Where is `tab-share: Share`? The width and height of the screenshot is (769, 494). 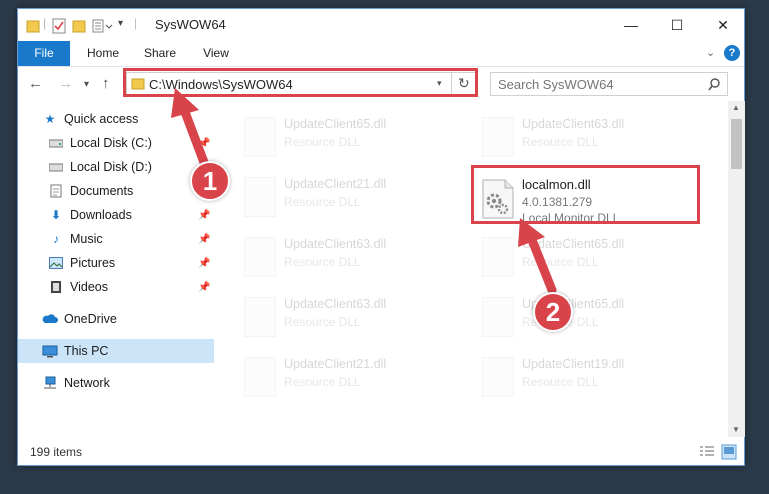
tab-share: Share is located at coordinates (160, 53).